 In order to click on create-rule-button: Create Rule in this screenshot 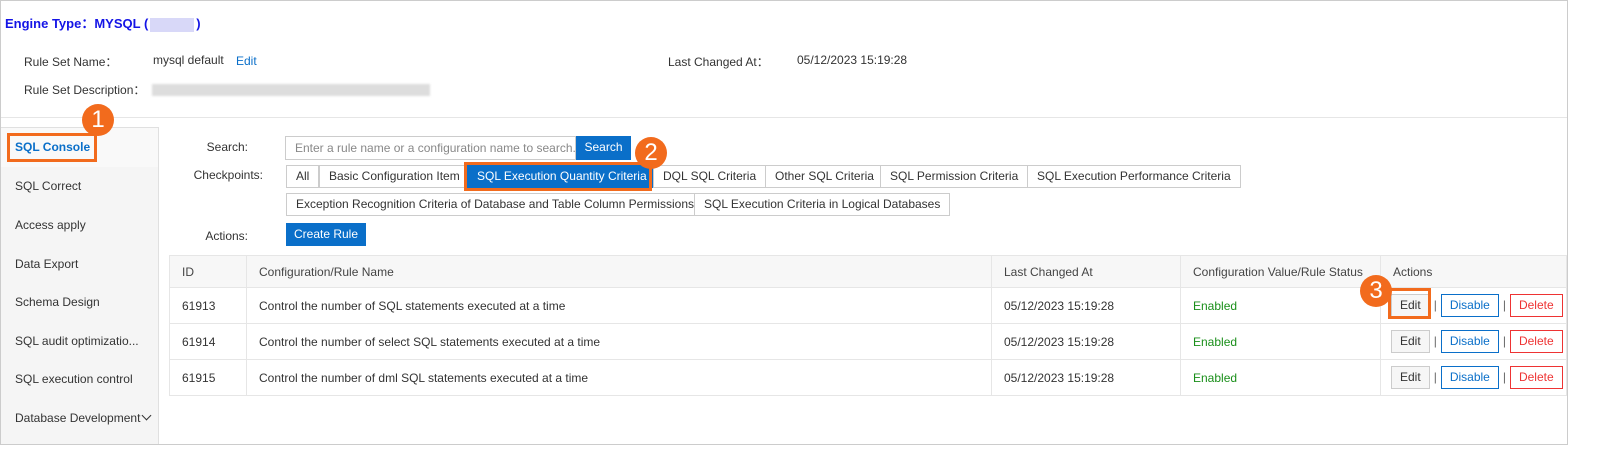, I will do `click(326, 234)`.